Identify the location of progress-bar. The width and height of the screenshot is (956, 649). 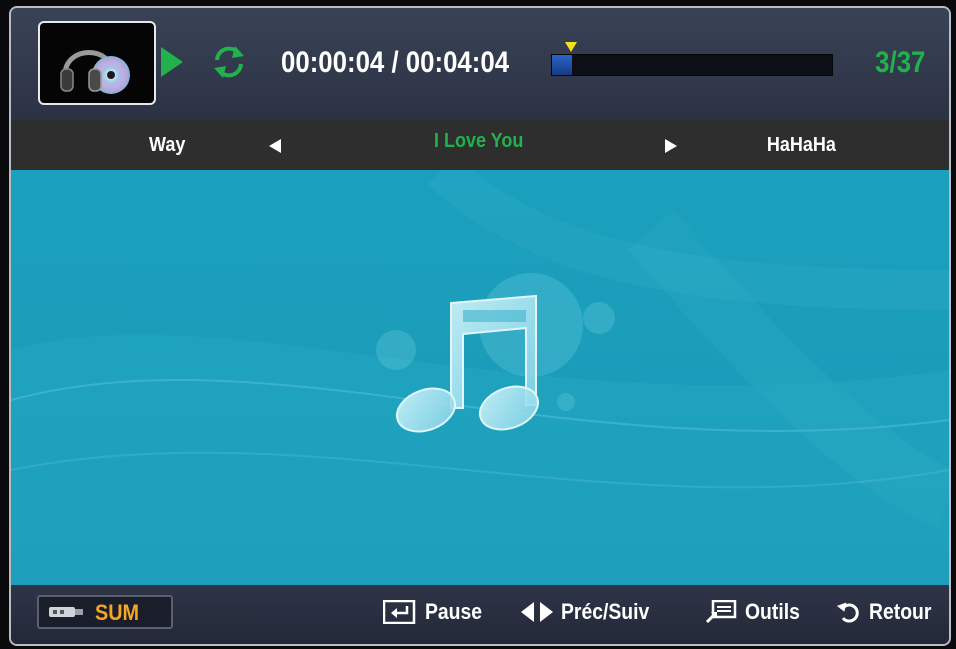
(692, 65).